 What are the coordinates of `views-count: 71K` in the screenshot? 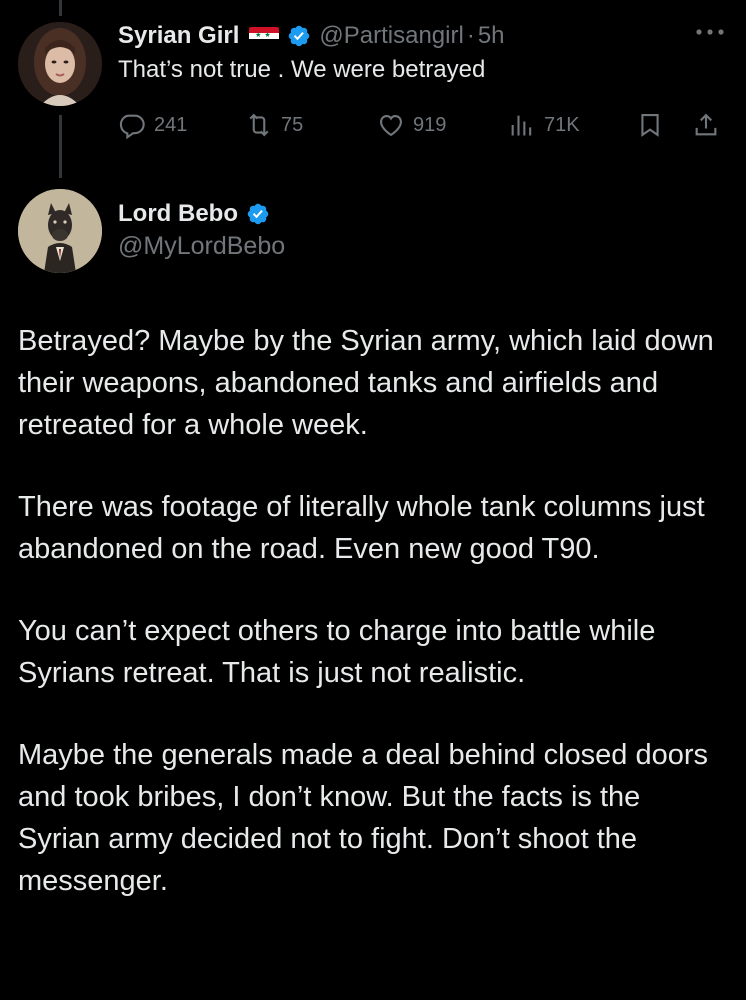 It's located at (562, 124).